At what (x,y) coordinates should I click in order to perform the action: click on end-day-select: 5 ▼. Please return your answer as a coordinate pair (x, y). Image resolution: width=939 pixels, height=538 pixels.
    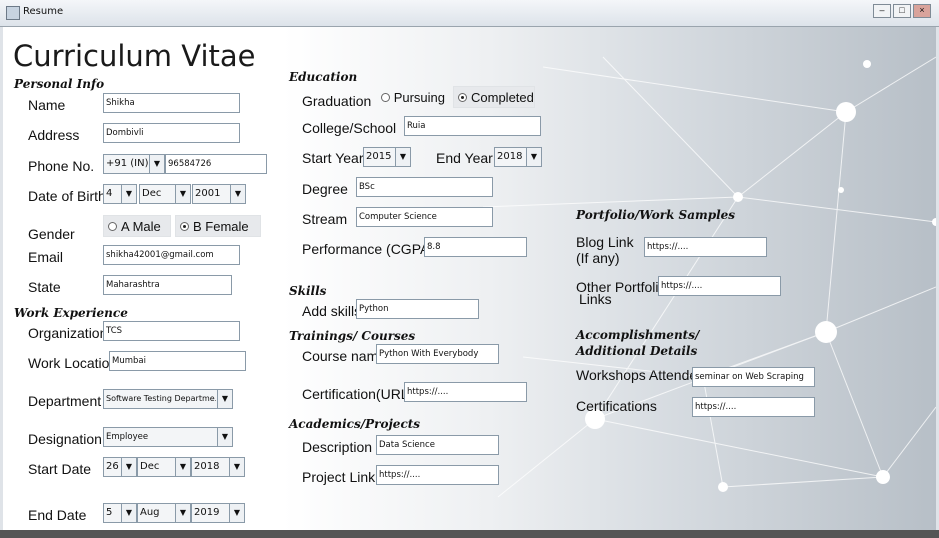
    Looking at the image, I should click on (120, 513).